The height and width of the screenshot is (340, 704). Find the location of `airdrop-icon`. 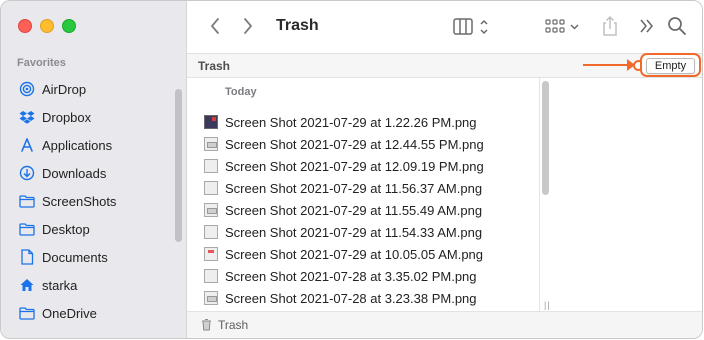

airdrop-icon is located at coordinates (27, 89).